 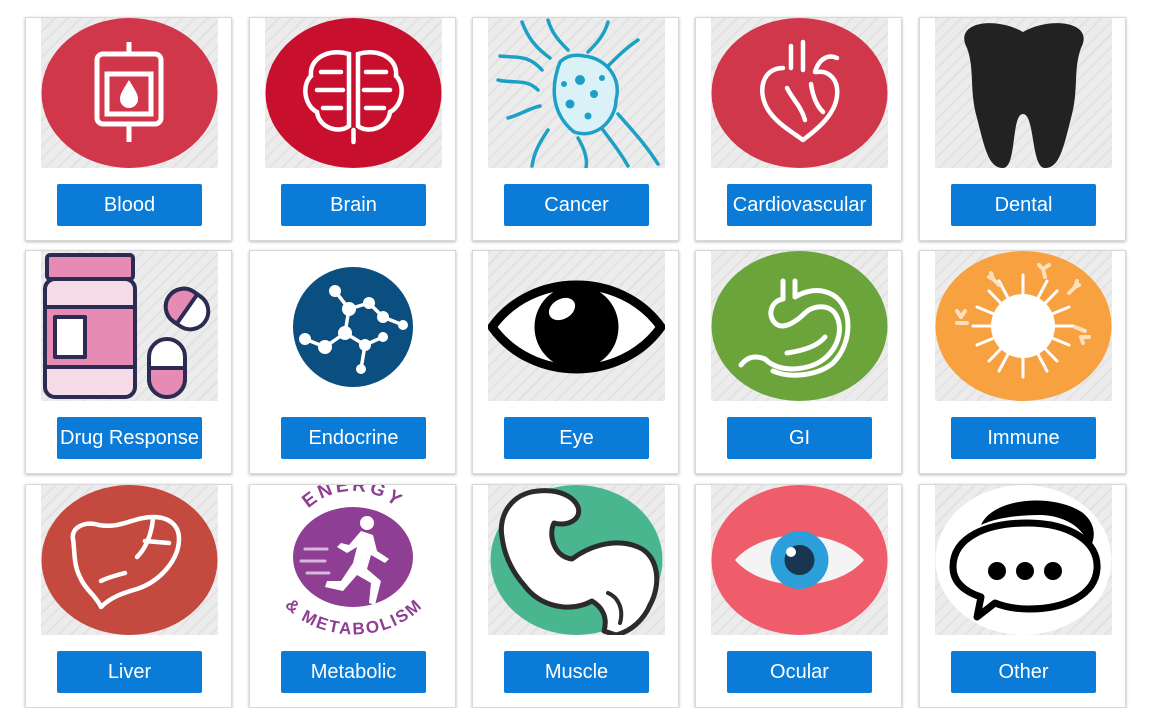 I want to click on category-card-other: Other, so click(x=1022, y=596).